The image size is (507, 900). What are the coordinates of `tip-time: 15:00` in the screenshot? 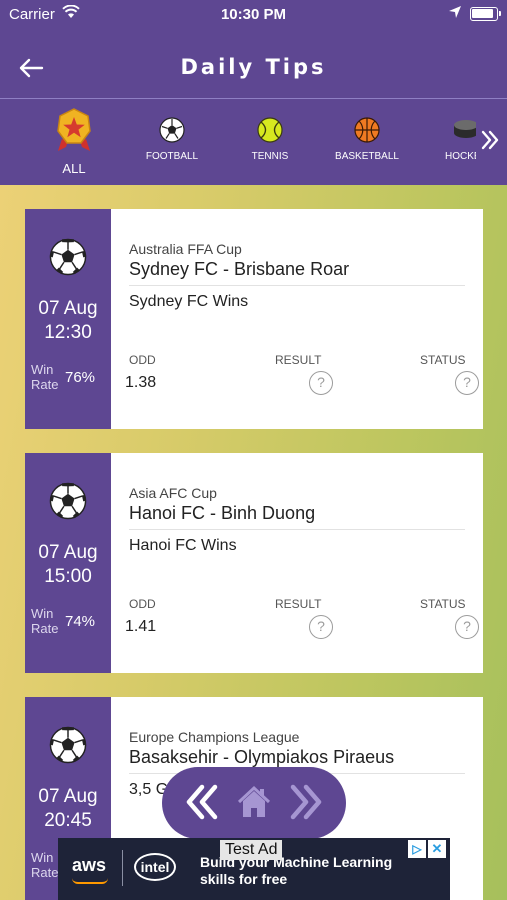 It's located at (68, 576).